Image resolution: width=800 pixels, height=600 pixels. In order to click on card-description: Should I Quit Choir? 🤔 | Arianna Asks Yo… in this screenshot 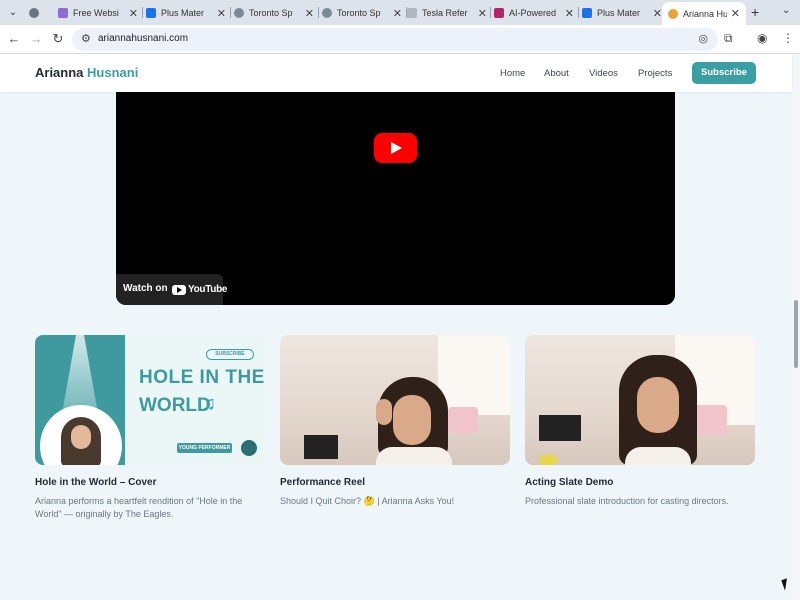, I will do `click(367, 501)`.